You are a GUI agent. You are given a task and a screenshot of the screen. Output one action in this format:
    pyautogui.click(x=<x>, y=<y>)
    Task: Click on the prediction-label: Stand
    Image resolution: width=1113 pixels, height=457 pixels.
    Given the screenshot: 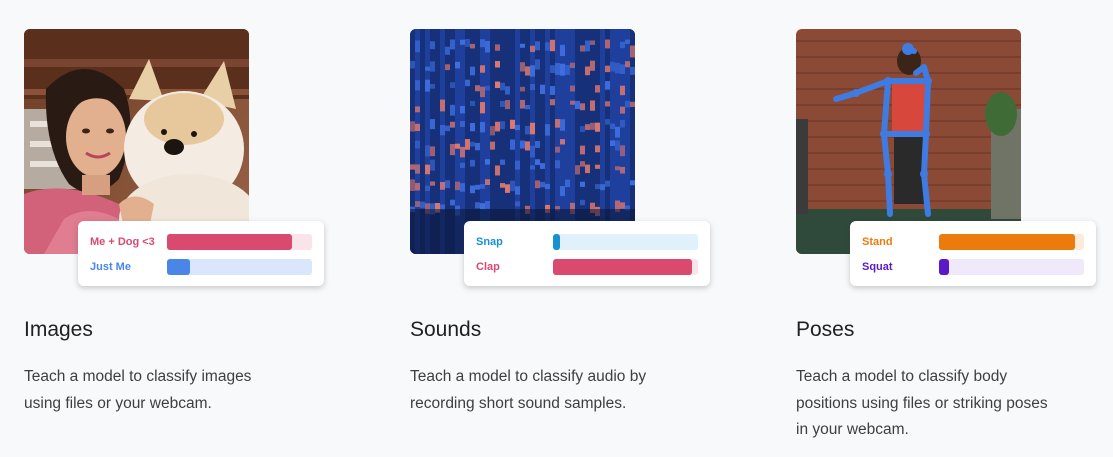 What is the action you would take?
    pyautogui.click(x=877, y=242)
    